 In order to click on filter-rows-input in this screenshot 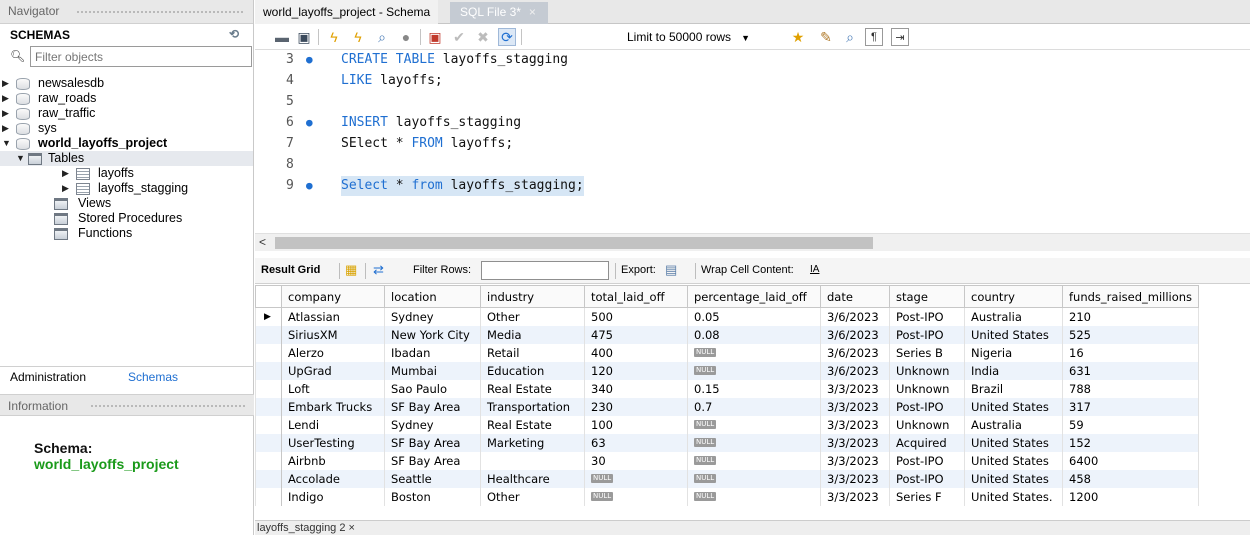, I will do `click(545, 270)`.